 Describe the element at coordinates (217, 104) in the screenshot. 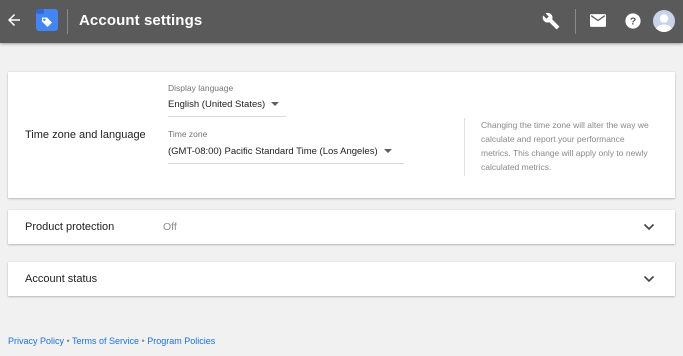

I see `display-language-value: English (United States)` at that location.